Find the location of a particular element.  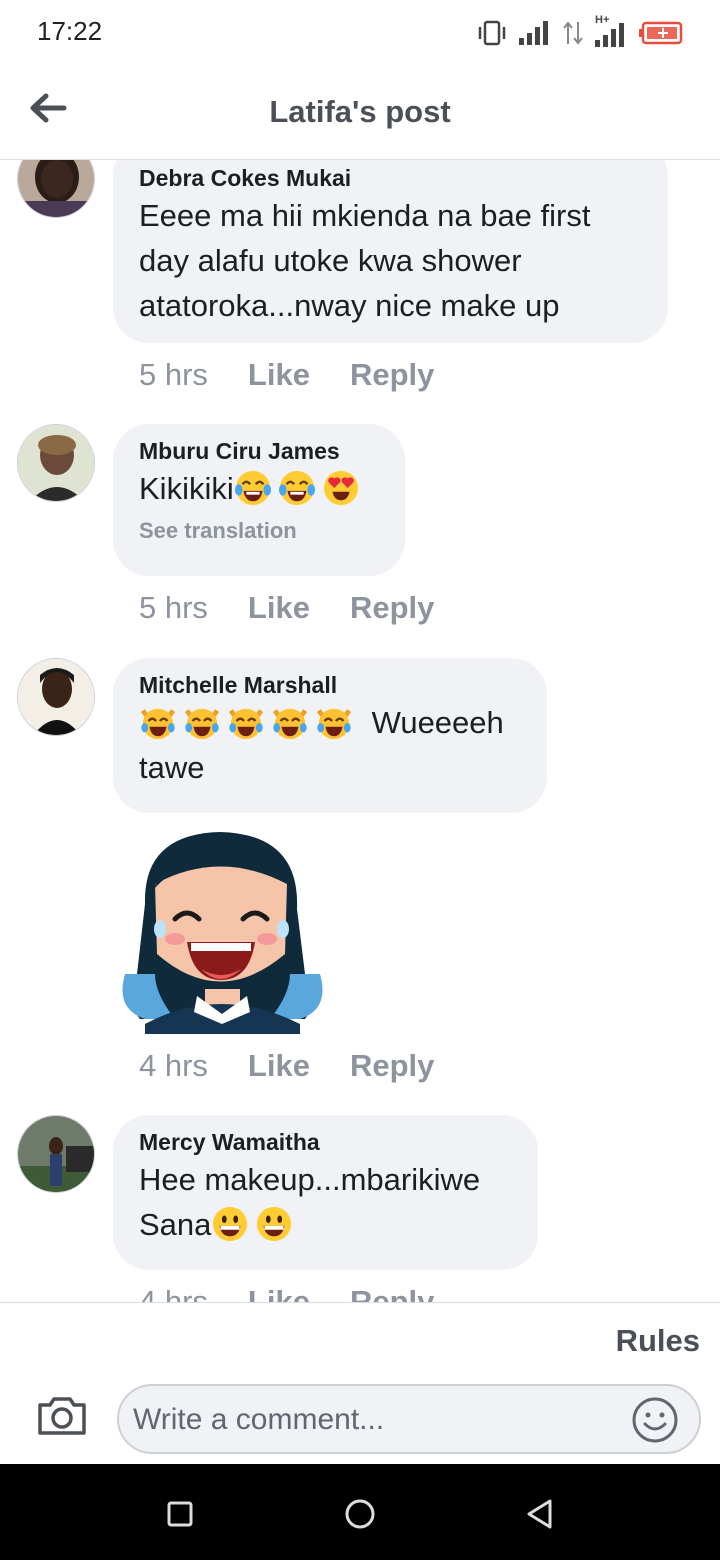

status-bar: 17:22 H+ is located at coordinates (360, 33).